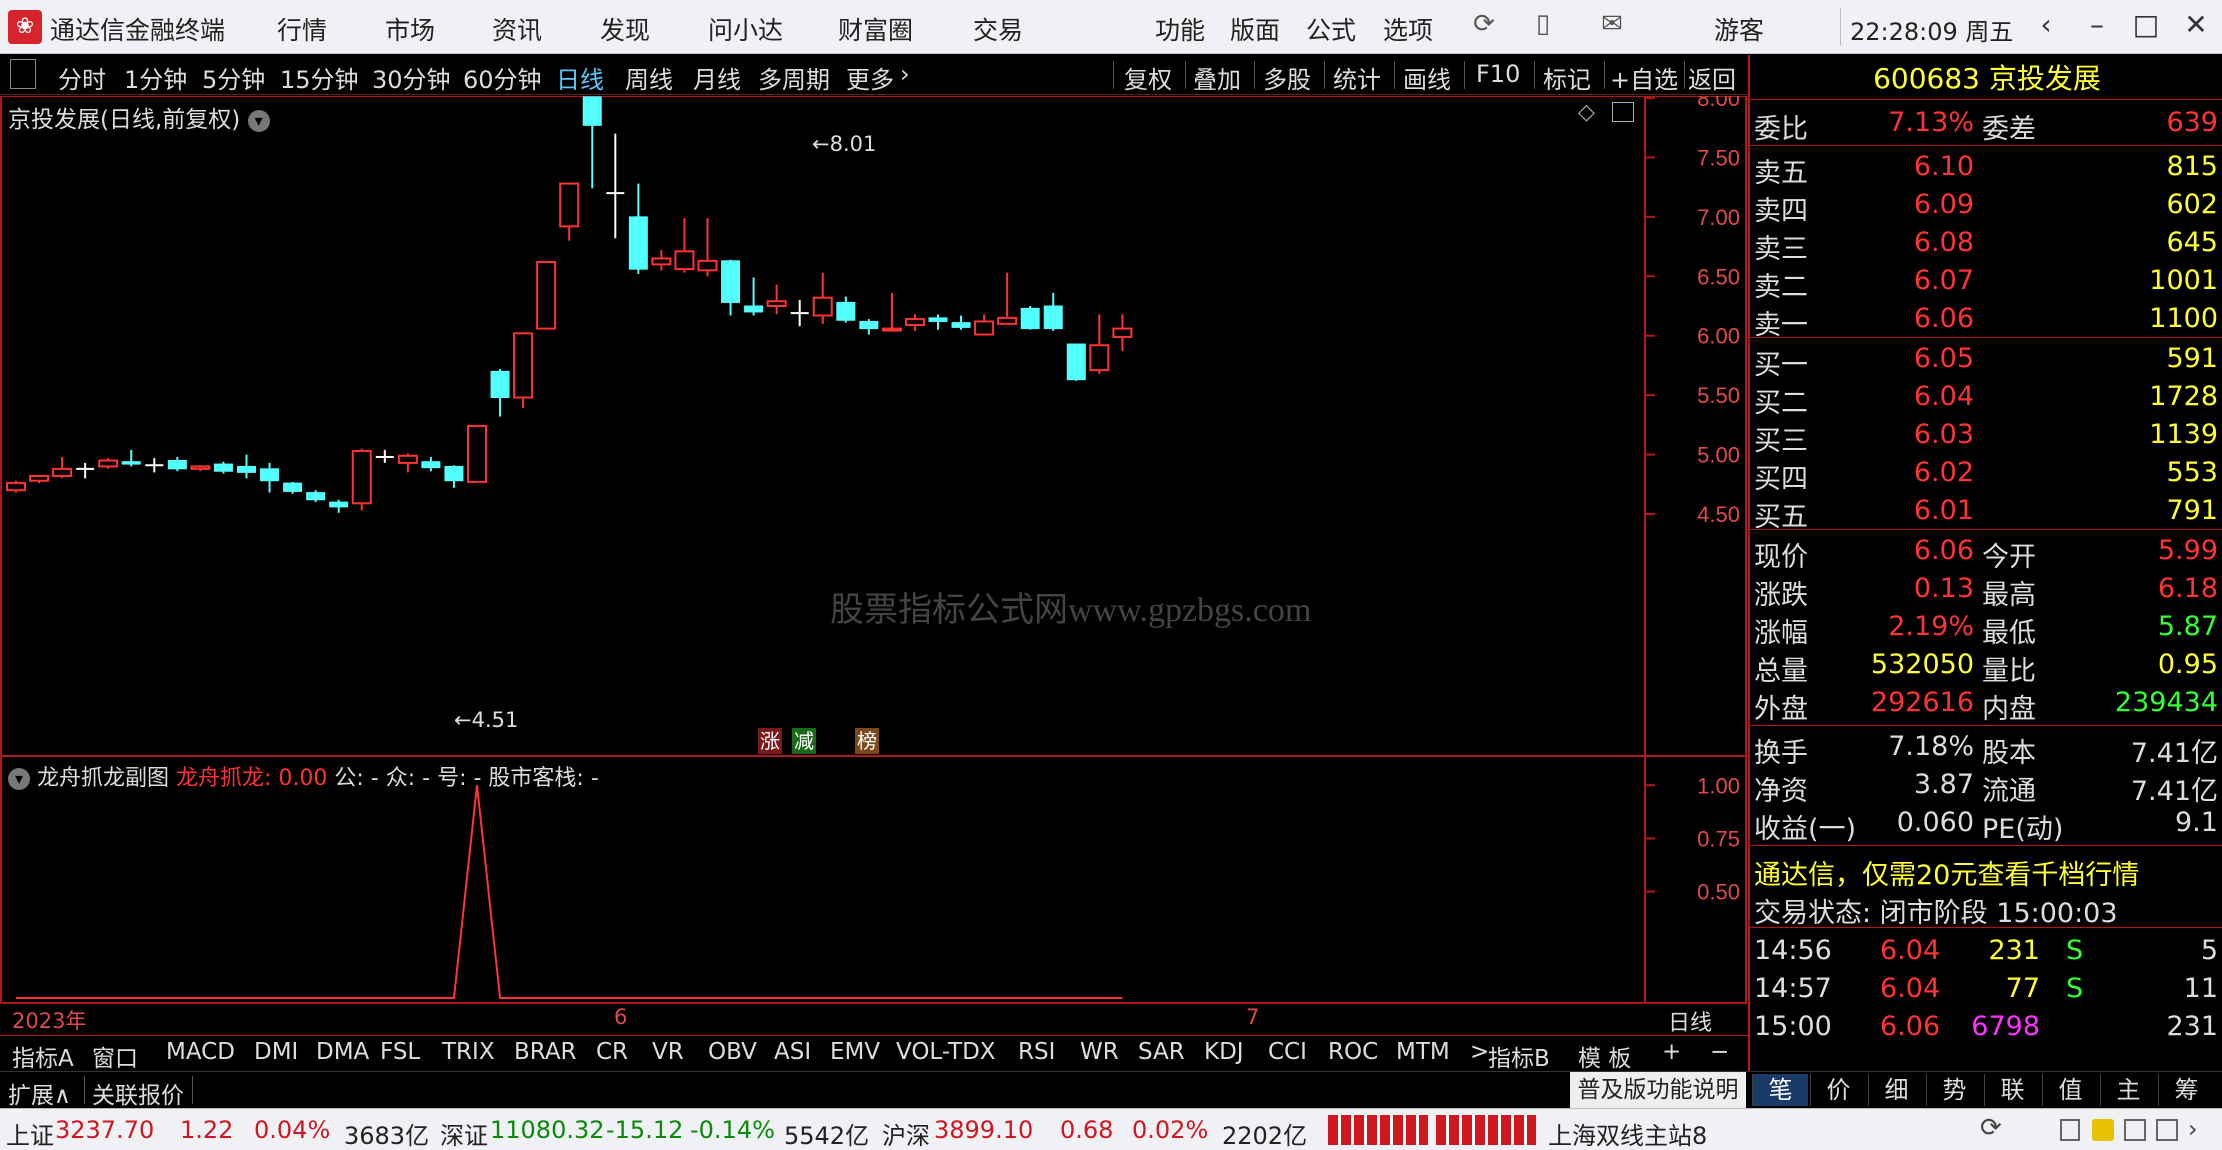  What do you see at coordinates (1986, 361) in the screenshot?
I see `bids-row: 买一 6.05 591` at bounding box center [1986, 361].